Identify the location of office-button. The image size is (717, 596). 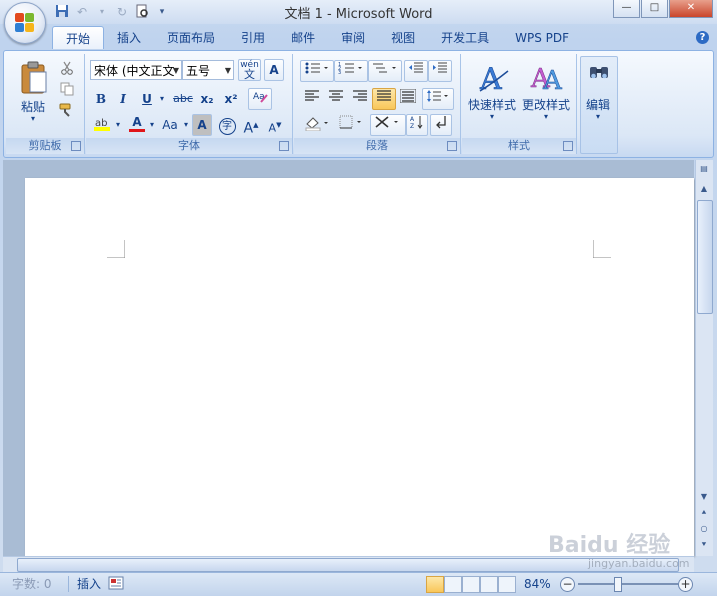
(25, 23).